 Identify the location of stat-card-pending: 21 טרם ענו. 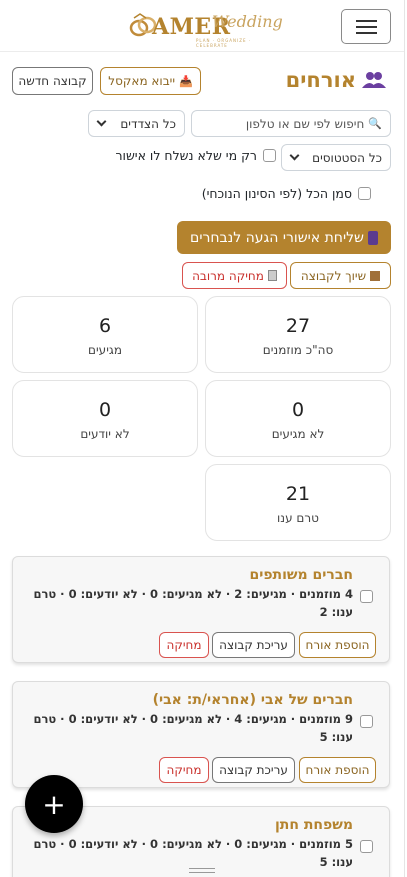
(298, 502).